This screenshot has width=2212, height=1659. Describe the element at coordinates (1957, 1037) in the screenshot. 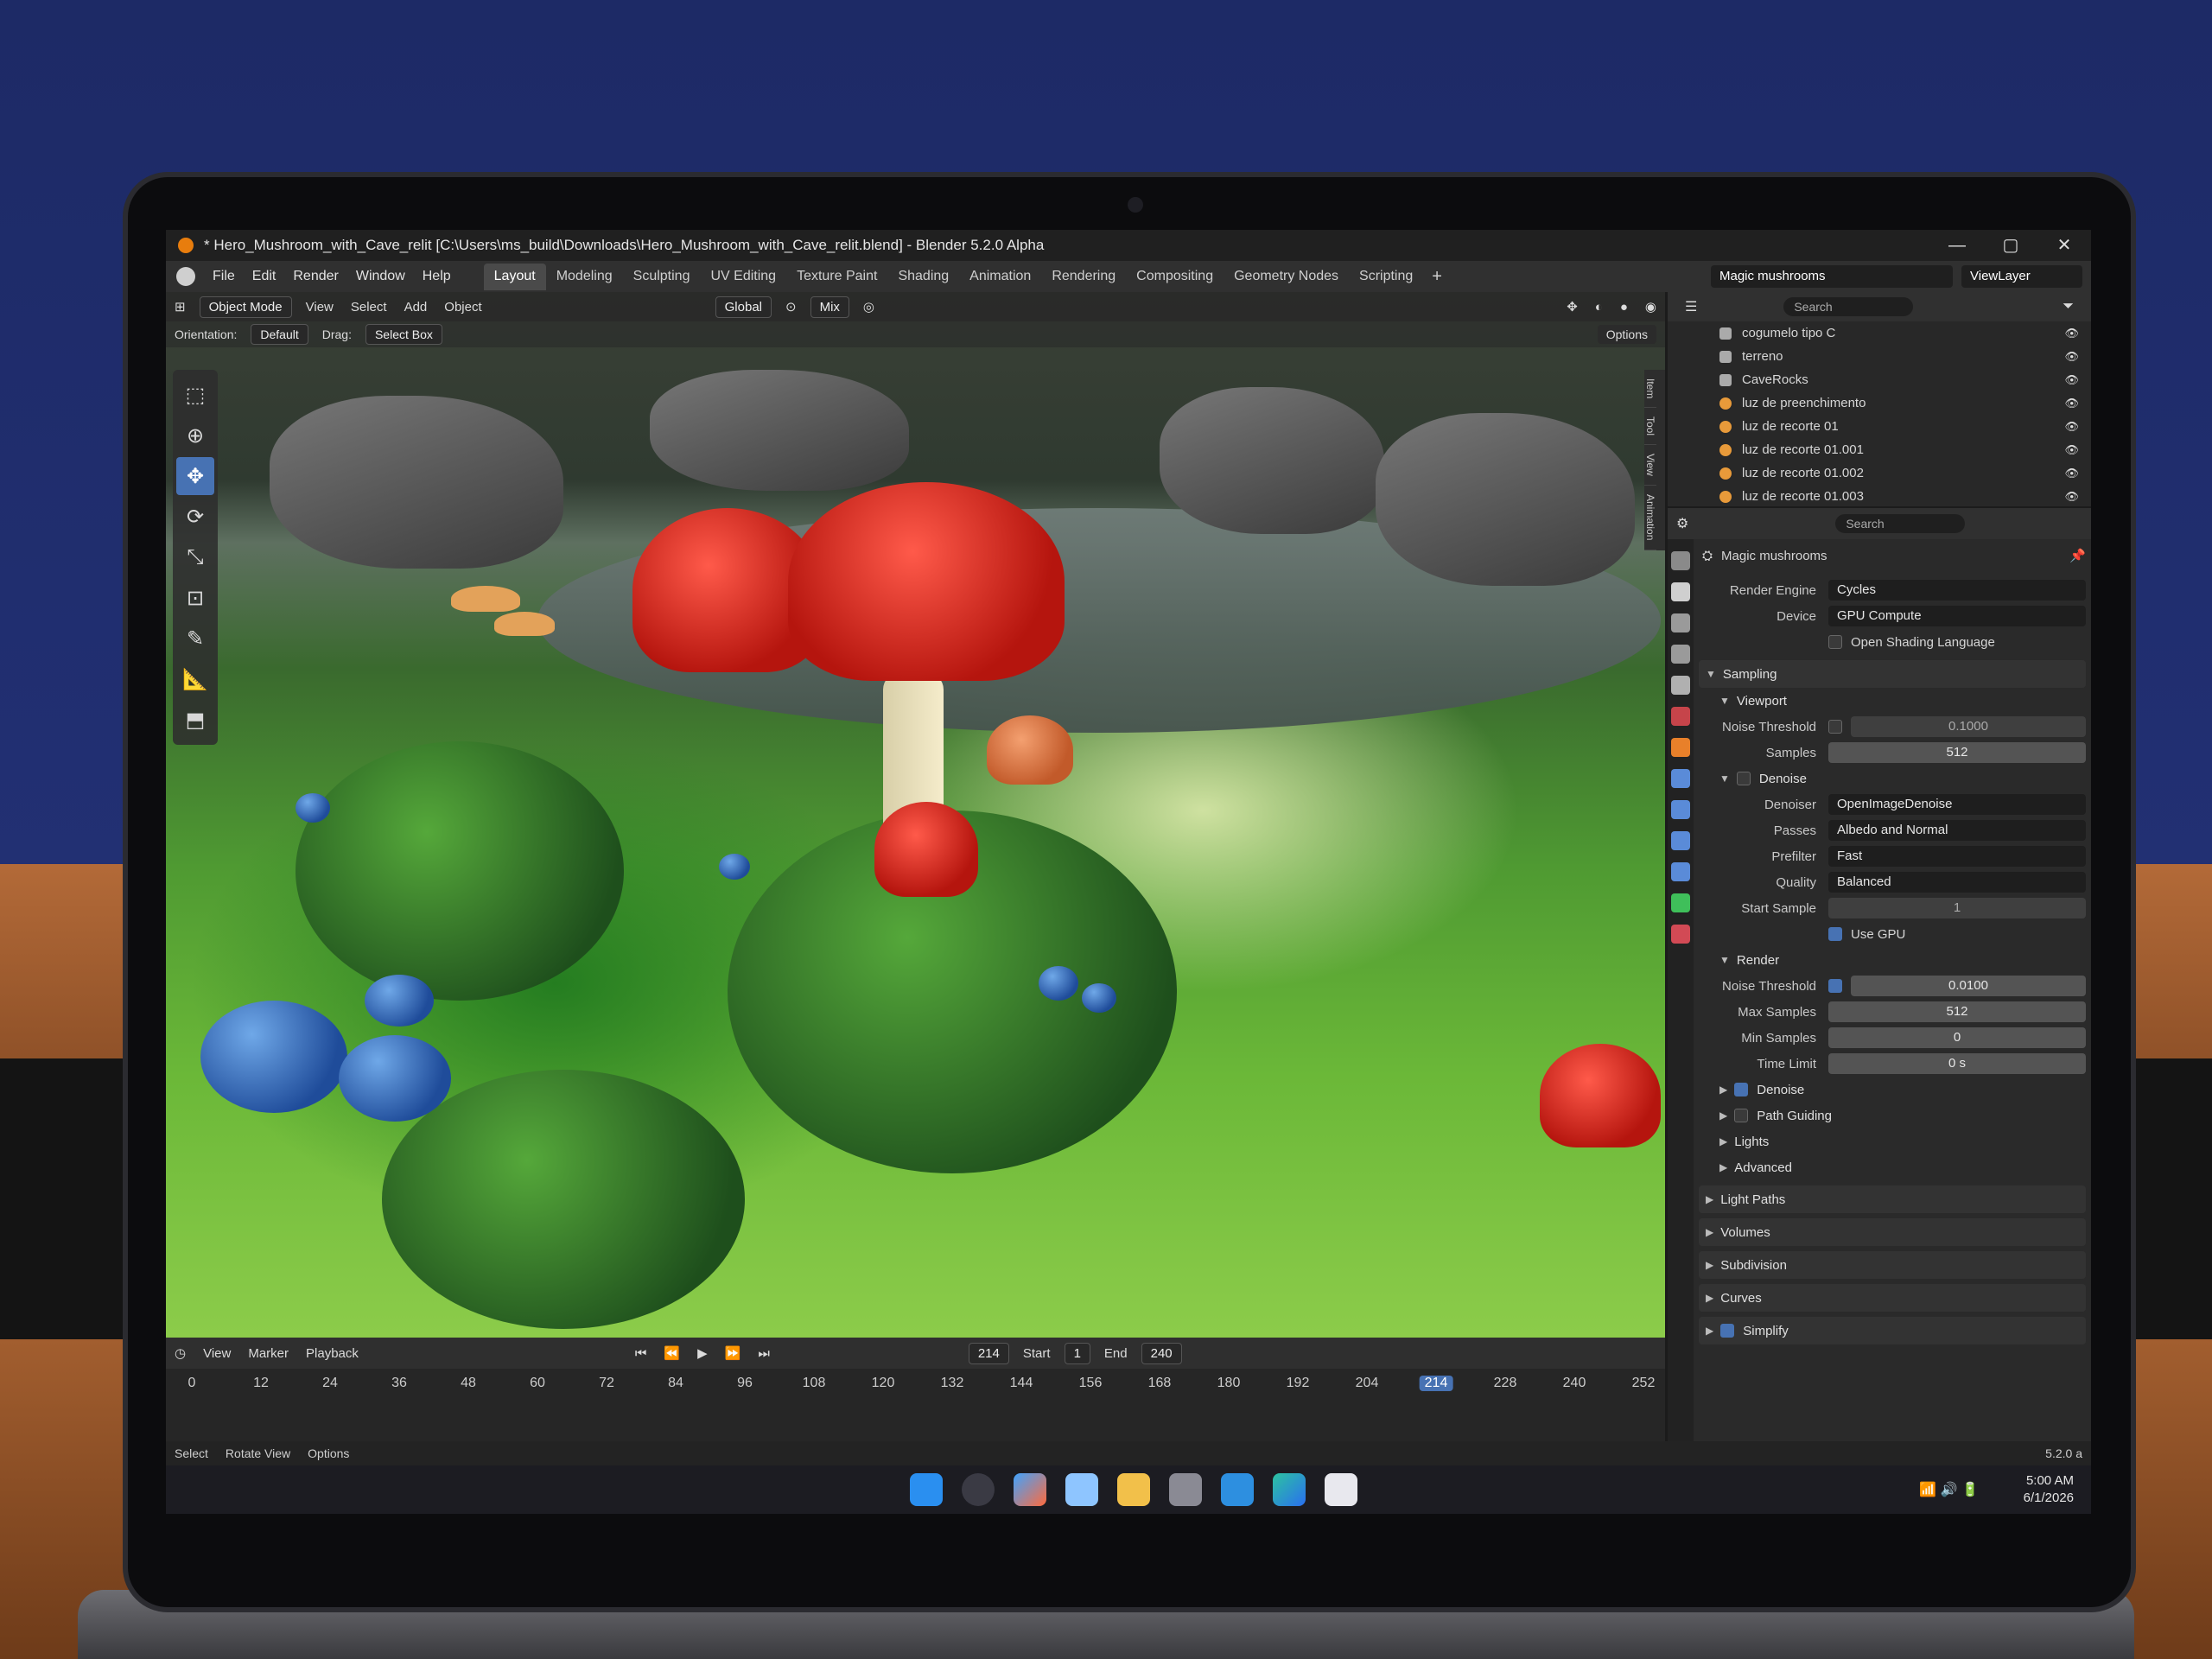

I see `min-samples-field: 0` at that location.